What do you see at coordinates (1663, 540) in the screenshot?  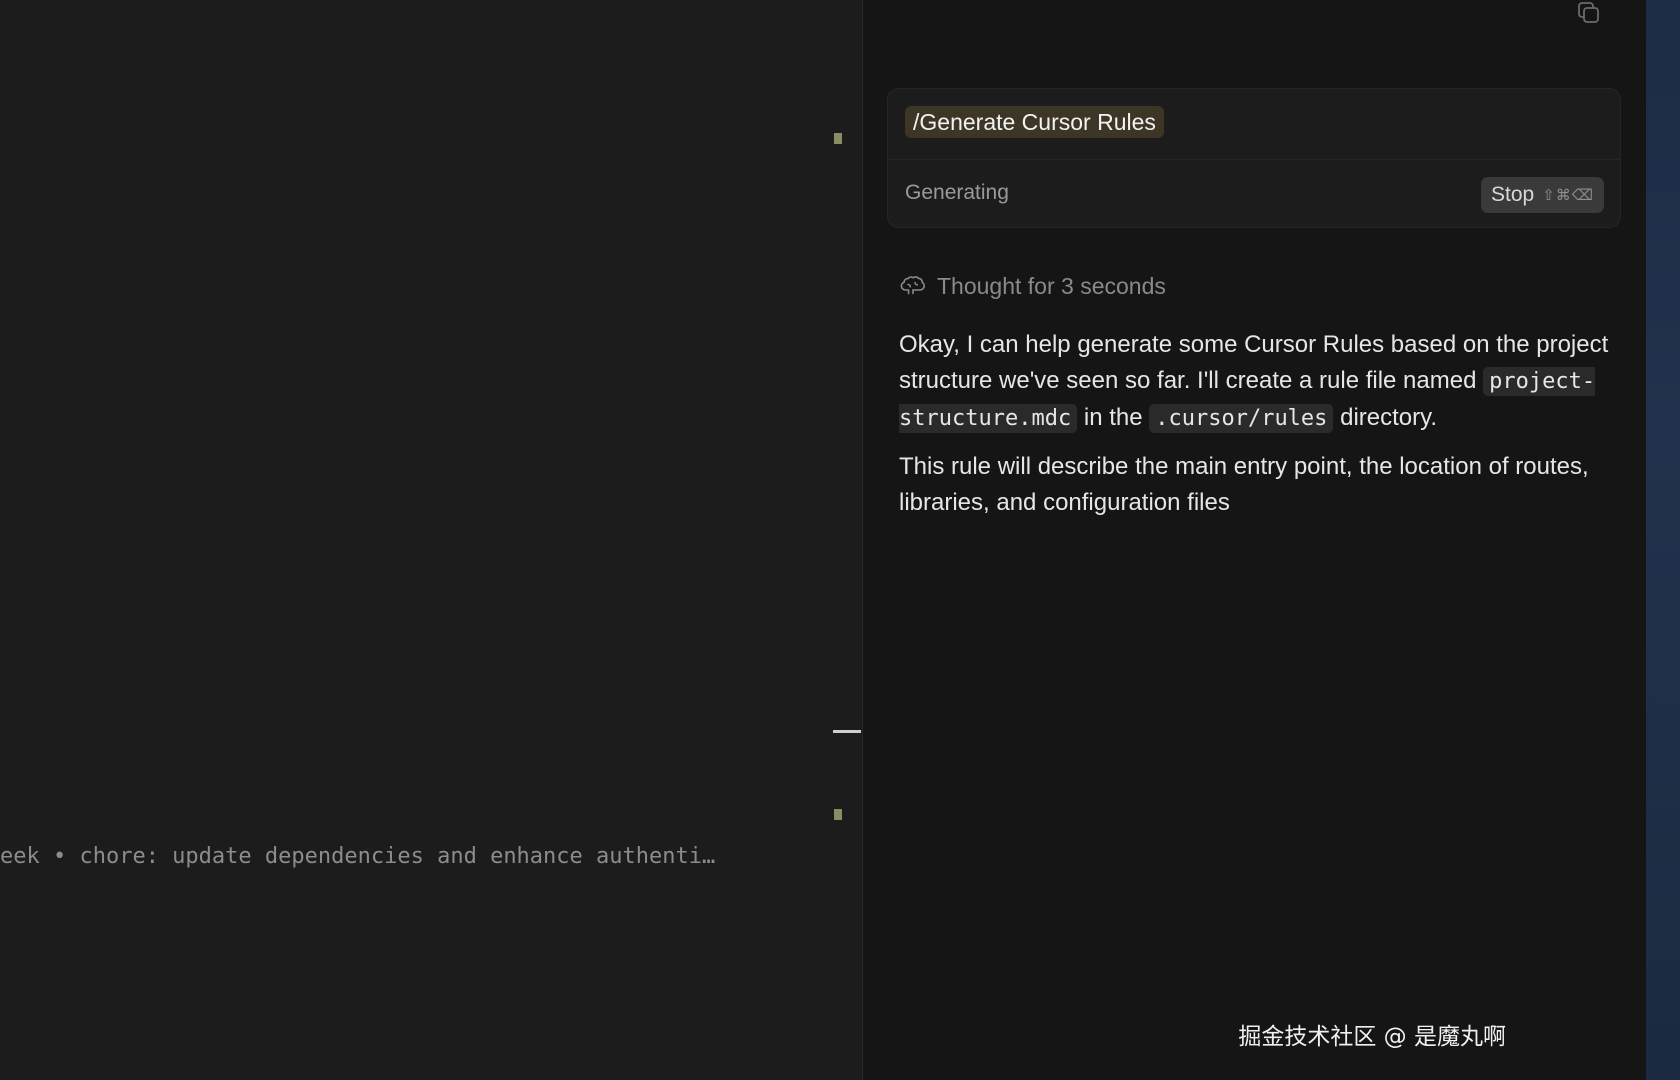 I see `desktop-background` at bounding box center [1663, 540].